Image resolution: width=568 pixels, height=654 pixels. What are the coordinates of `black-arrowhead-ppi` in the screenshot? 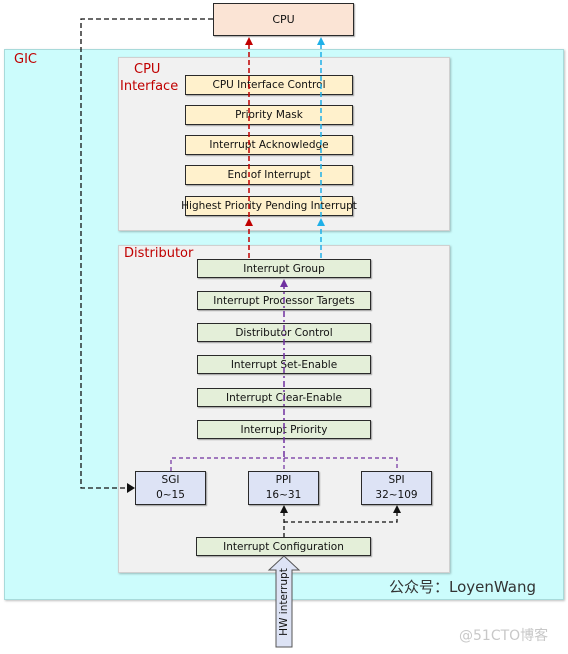 It's located at (284, 509).